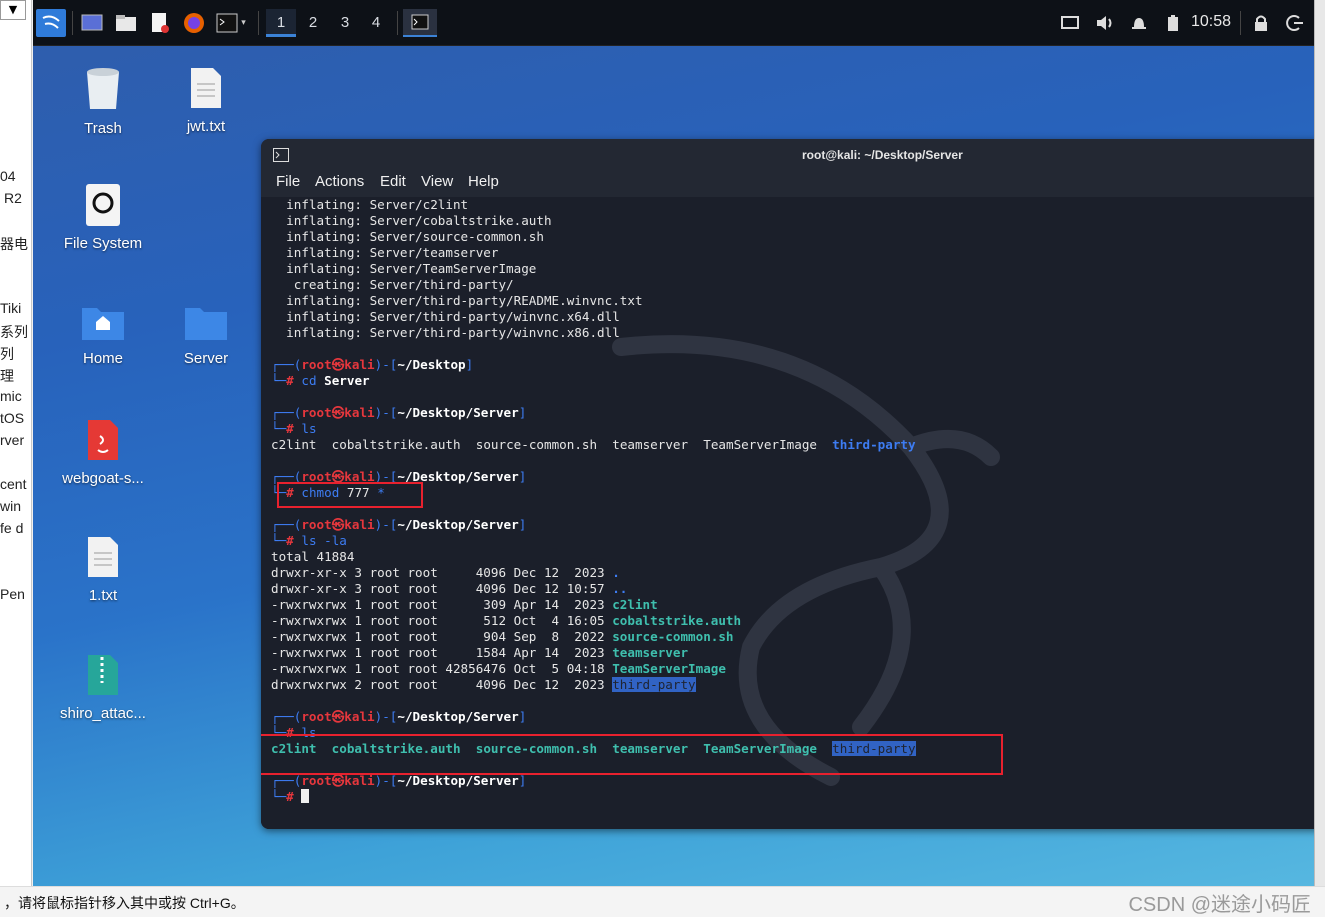  What do you see at coordinates (662, 901) in the screenshot?
I see `host-status-bar: ，请将鼠标指针移入其中或按 Ctrl+G。 CSDN @迷途小码匠` at bounding box center [662, 901].